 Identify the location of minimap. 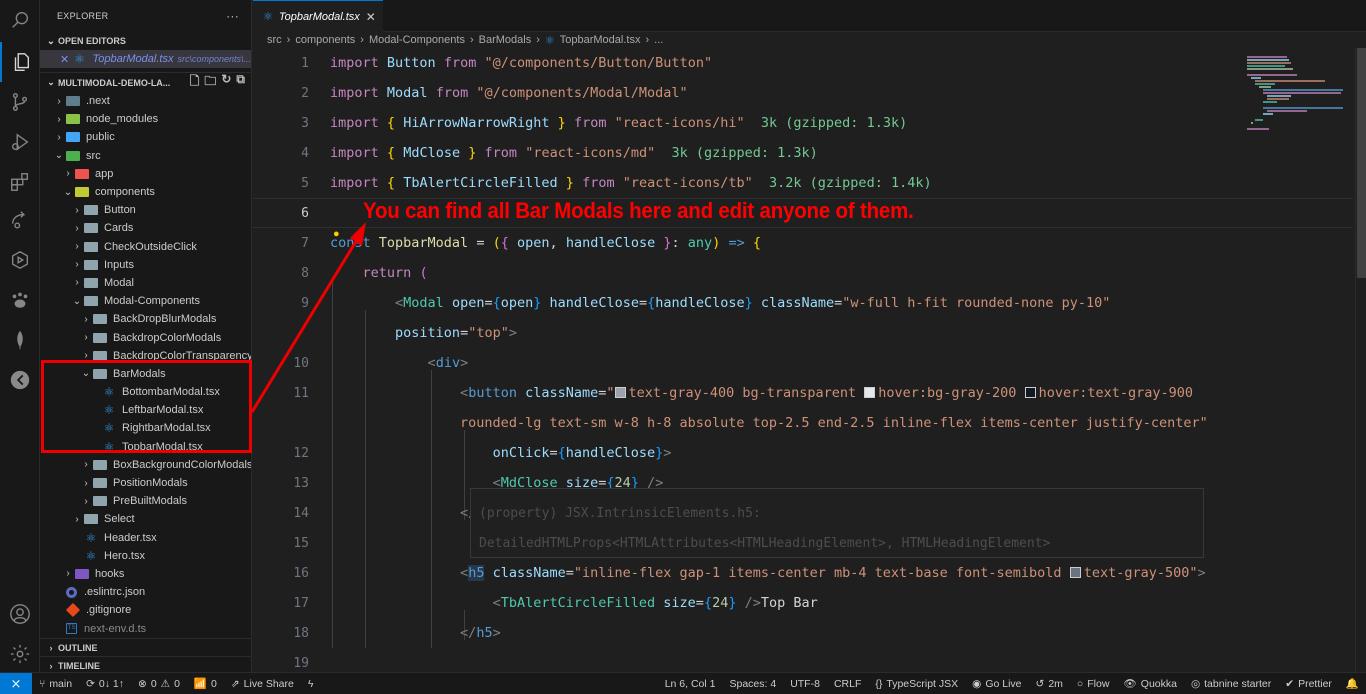
(1298, 360).